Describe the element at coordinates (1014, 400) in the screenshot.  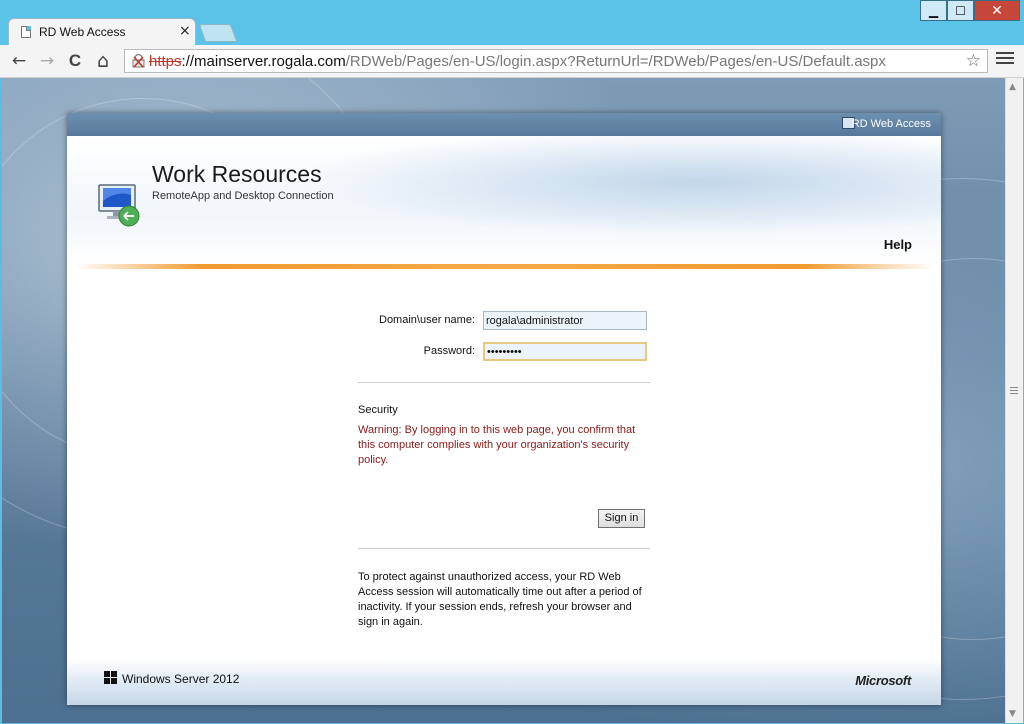
I see `page-scrollbar: ▲ ▼` at that location.